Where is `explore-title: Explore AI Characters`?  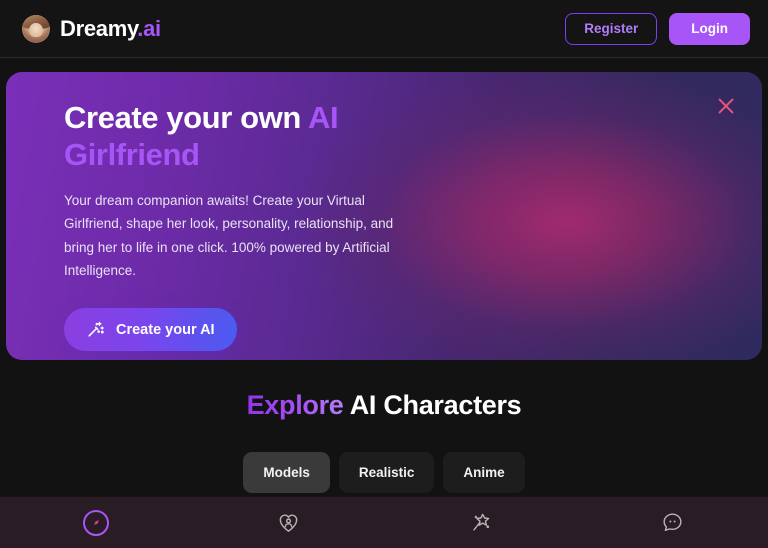 explore-title: Explore AI Characters is located at coordinates (384, 405).